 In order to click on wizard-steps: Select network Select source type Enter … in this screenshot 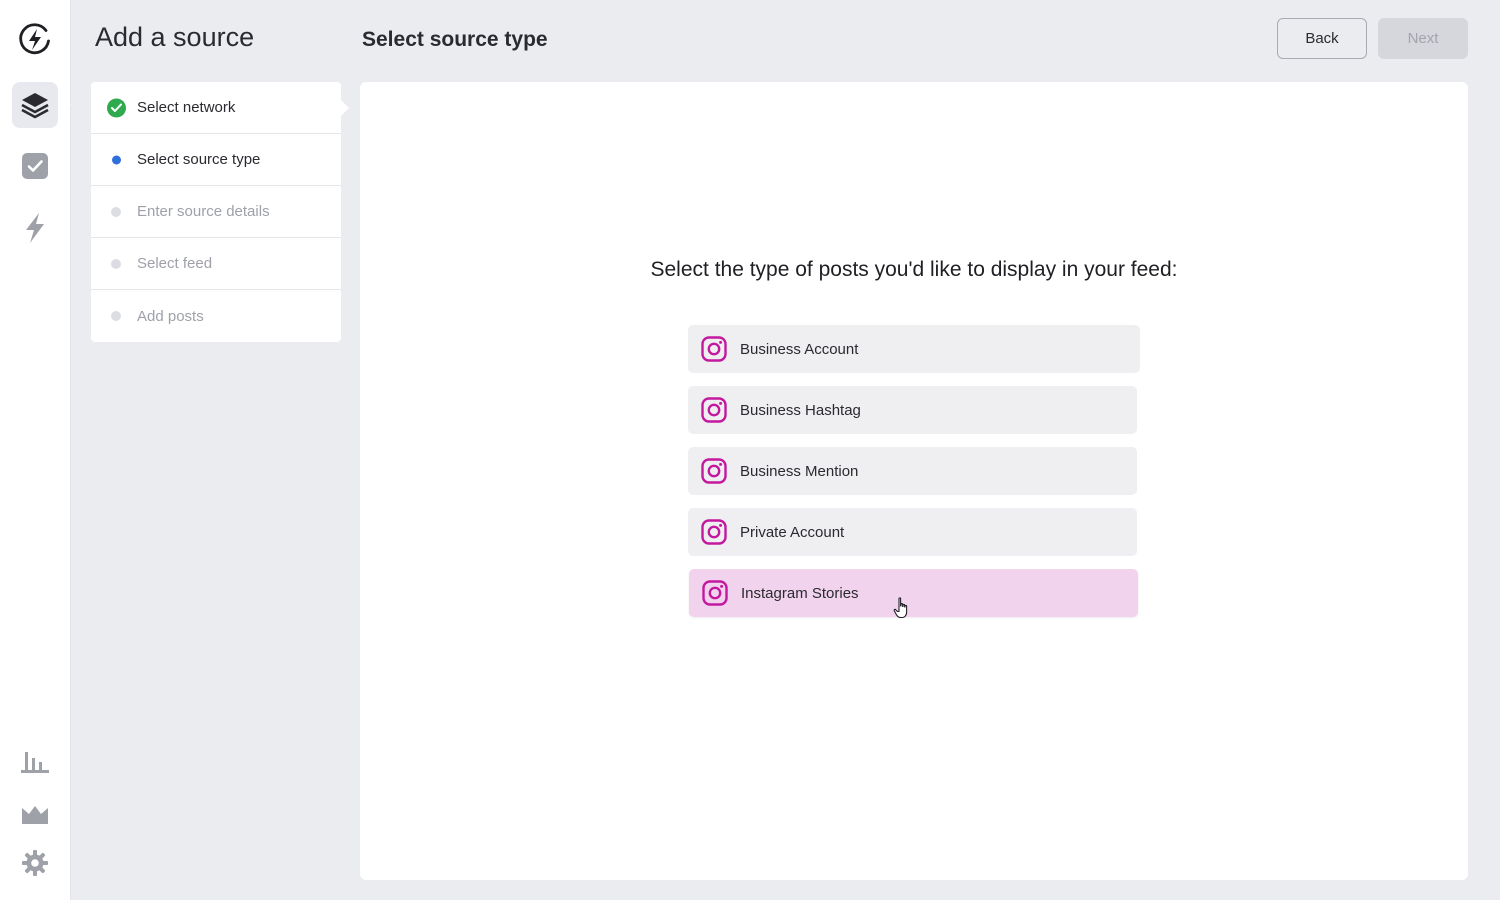, I will do `click(220, 212)`.